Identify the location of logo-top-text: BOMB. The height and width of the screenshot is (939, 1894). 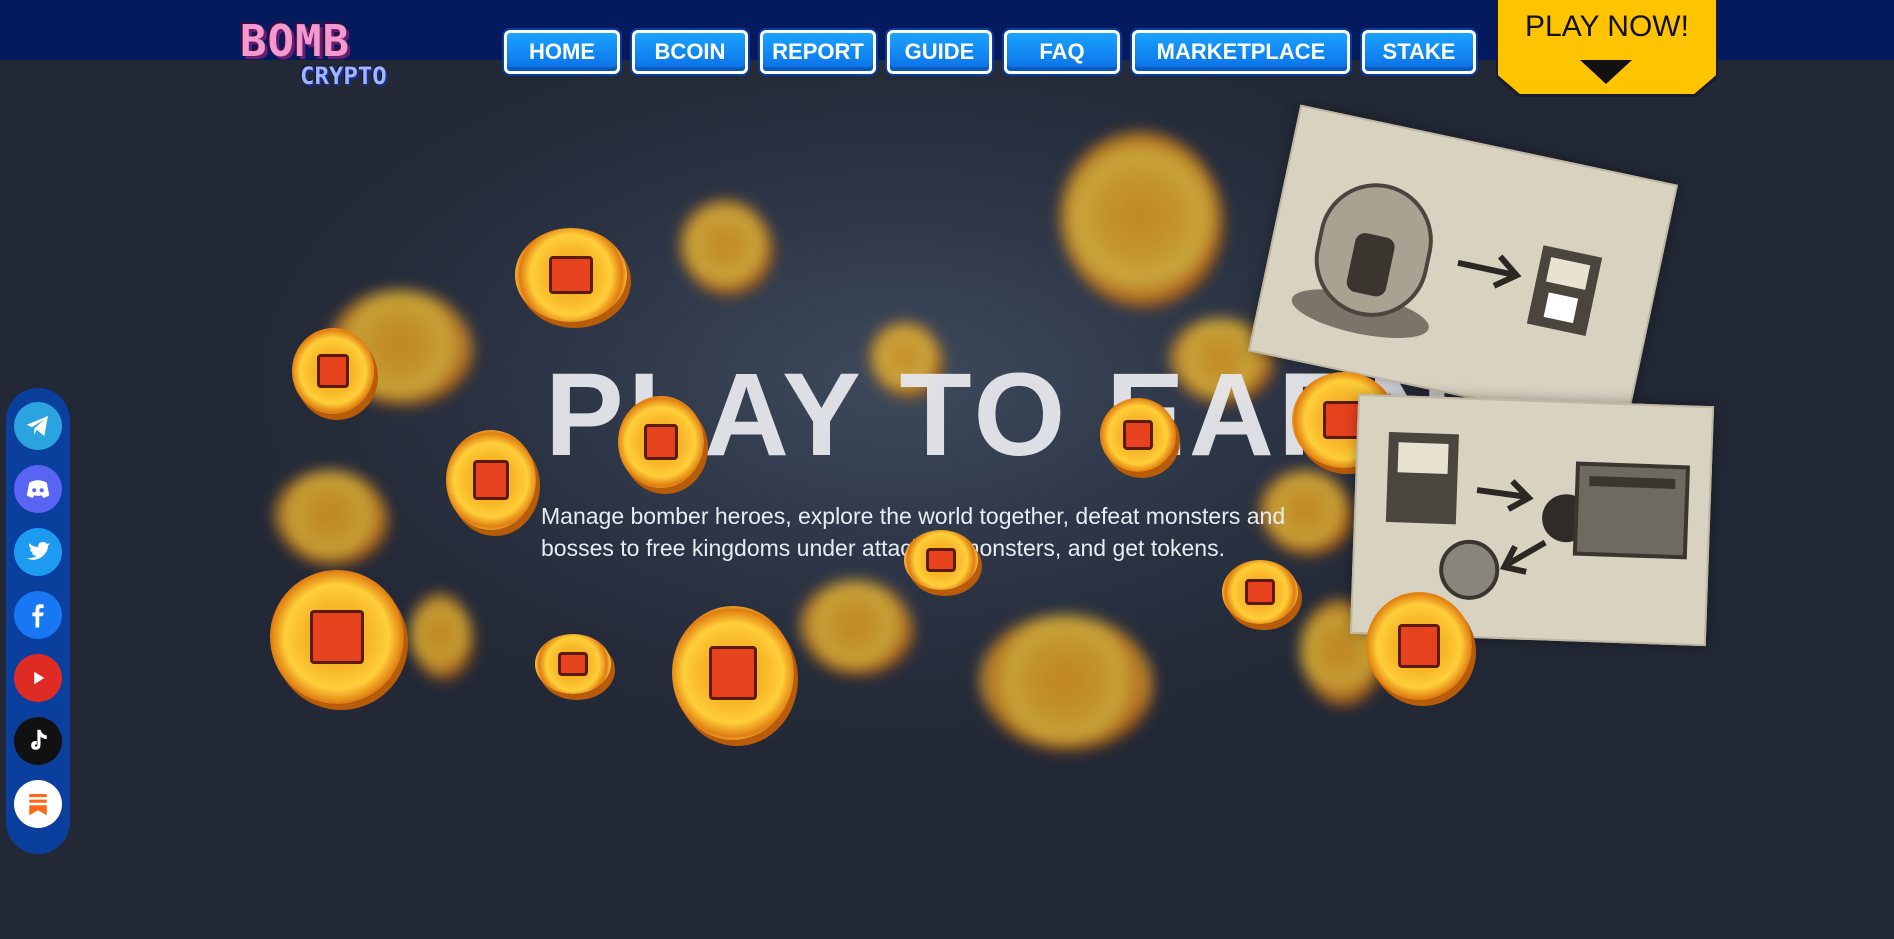
(295, 41).